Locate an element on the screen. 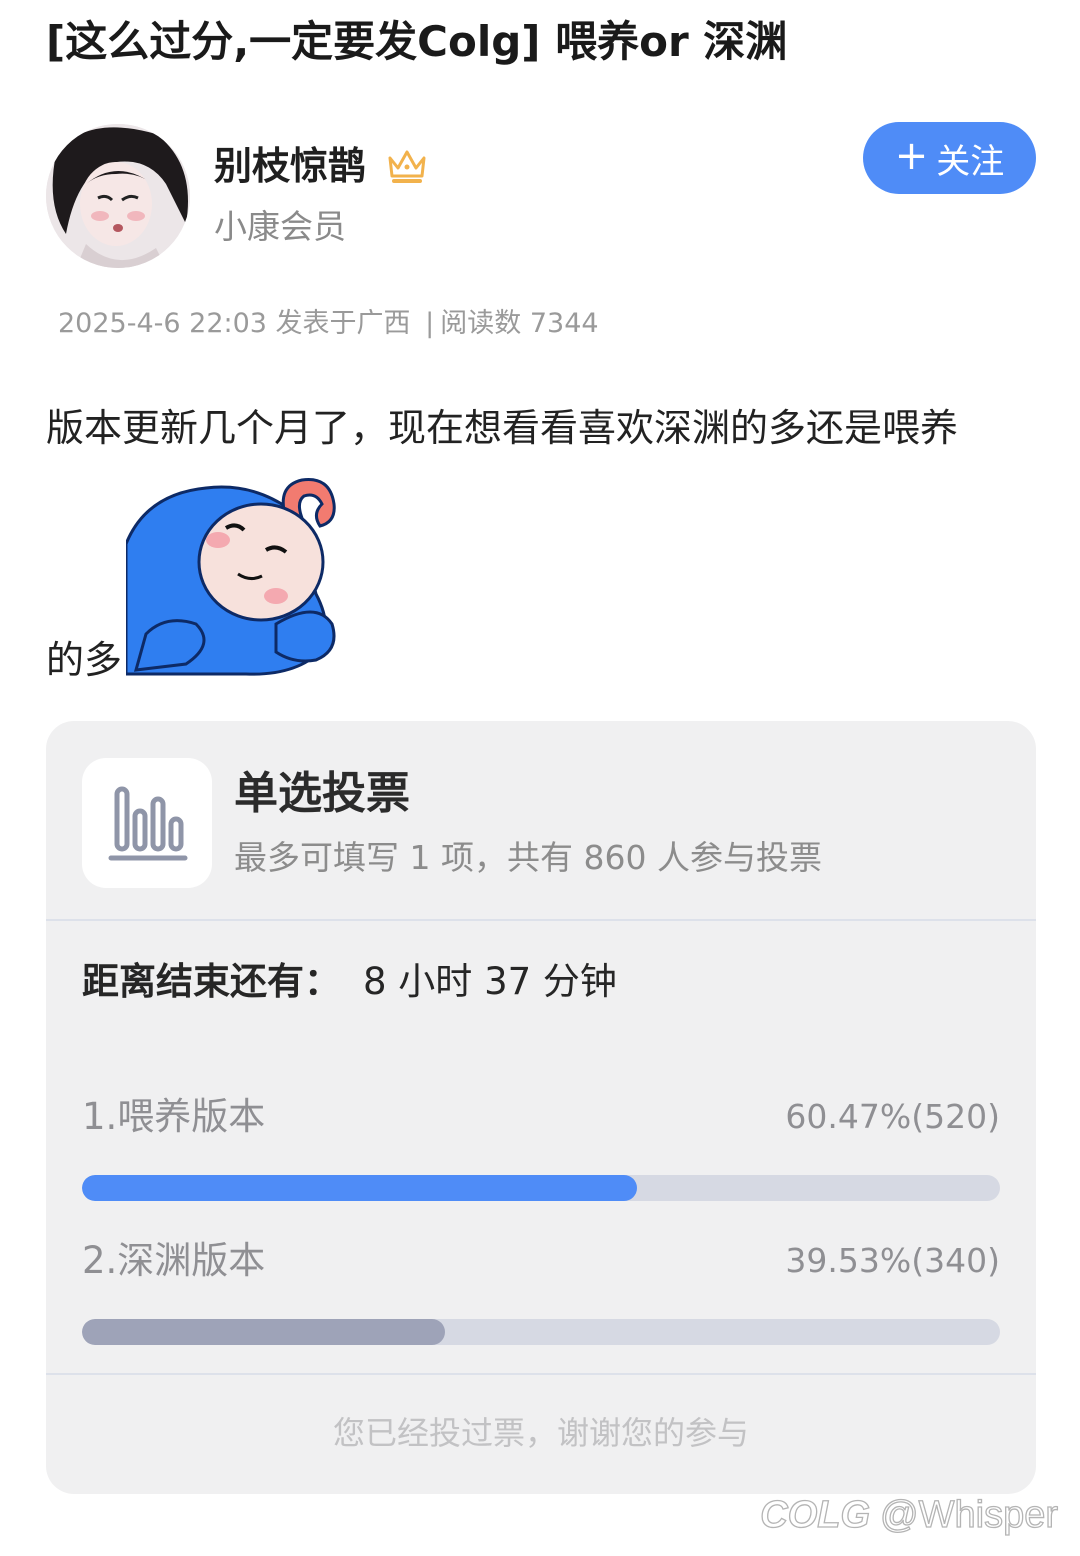  poll-title: 单选投票 is located at coordinates (322, 793).